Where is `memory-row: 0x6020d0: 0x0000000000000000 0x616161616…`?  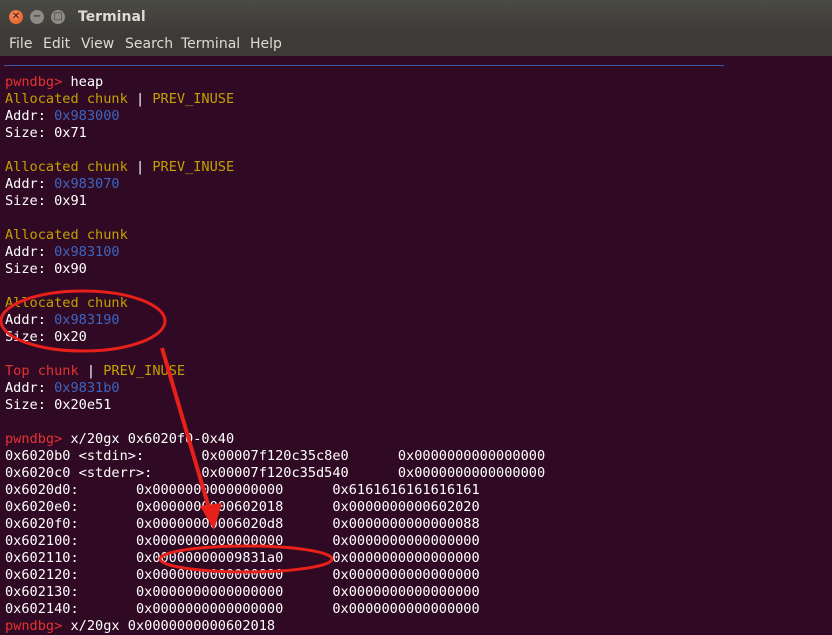
memory-row: 0x6020d0: 0x0000000000000000 0x616161616… is located at coordinates (242, 490).